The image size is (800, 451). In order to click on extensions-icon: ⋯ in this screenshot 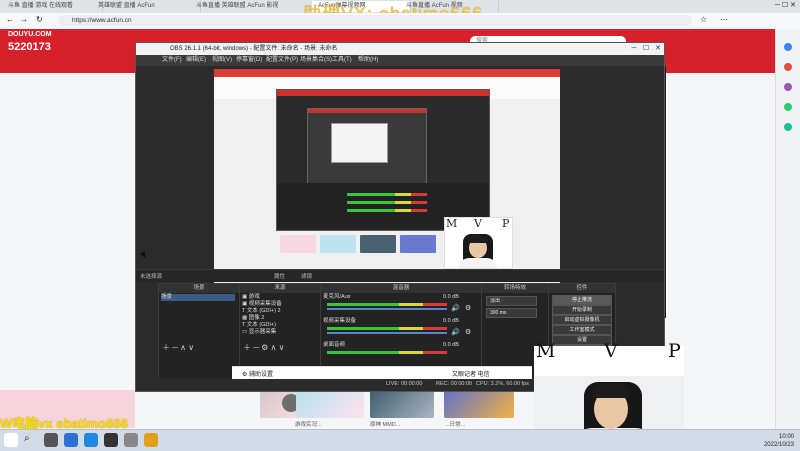, I will do `click(724, 19)`.